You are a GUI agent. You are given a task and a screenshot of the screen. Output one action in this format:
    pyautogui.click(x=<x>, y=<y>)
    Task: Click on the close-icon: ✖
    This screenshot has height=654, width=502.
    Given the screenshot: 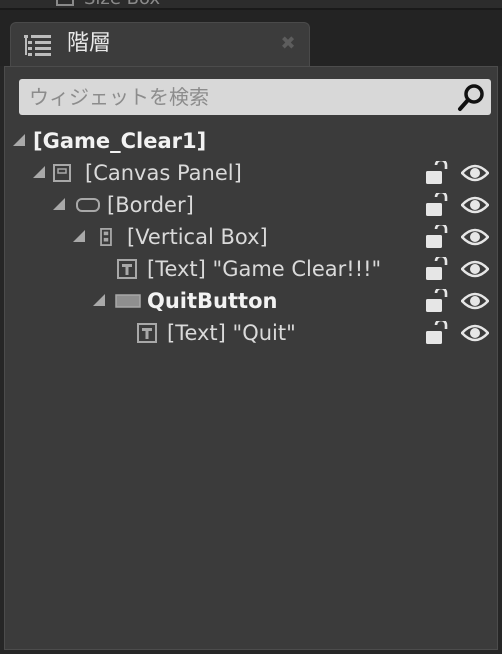 What is the action you would take?
    pyautogui.click(x=288, y=44)
    